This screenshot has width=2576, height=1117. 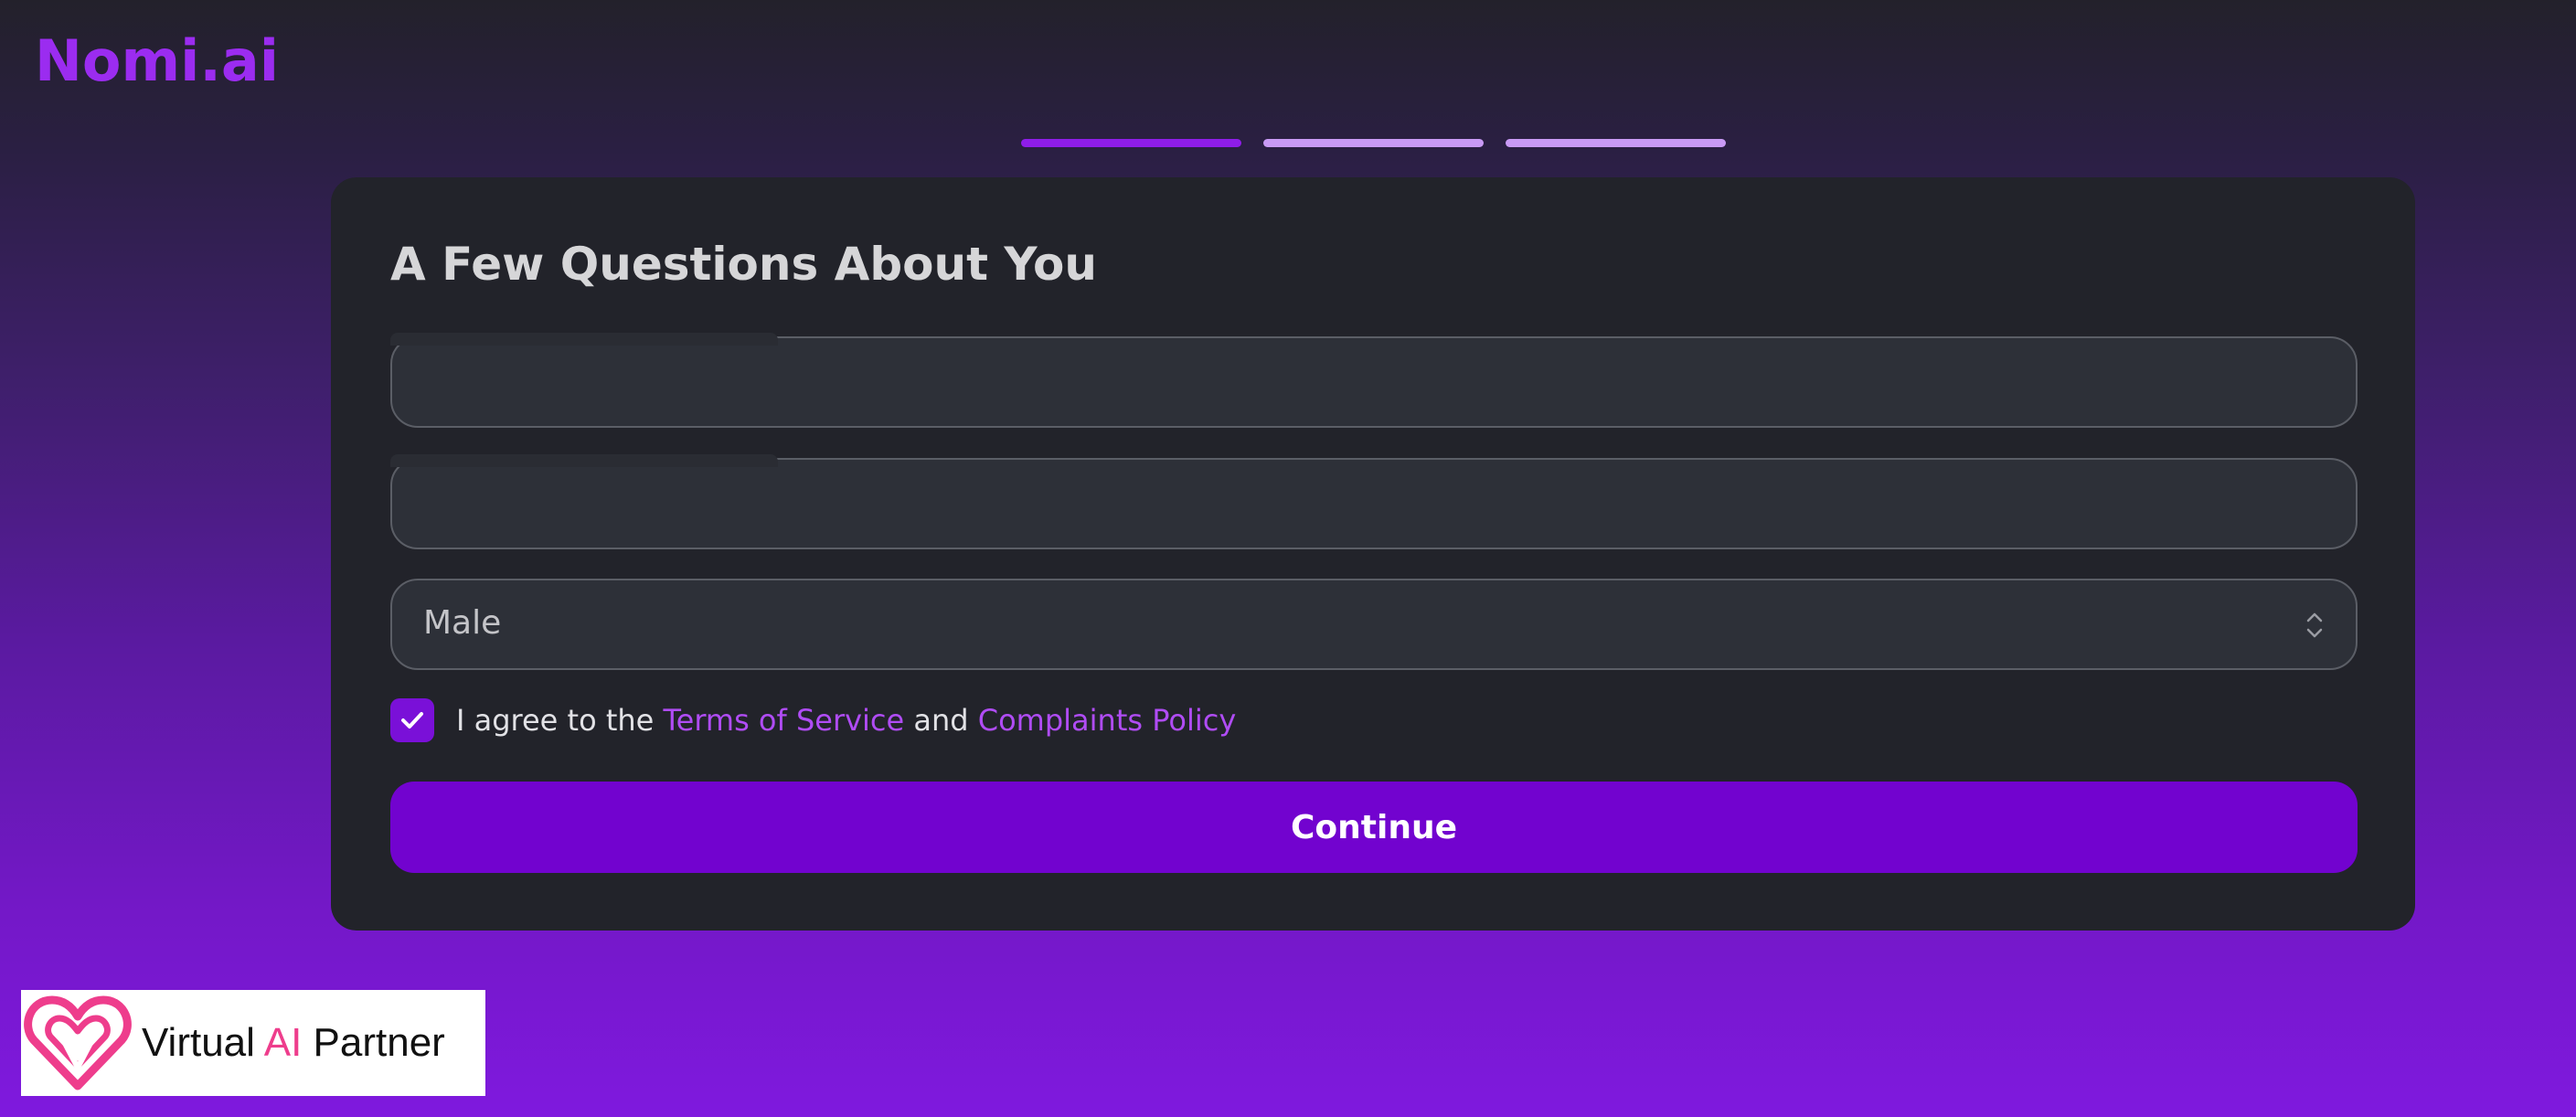 What do you see at coordinates (1374, 503) in the screenshot?
I see `age-input` at bounding box center [1374, 503].